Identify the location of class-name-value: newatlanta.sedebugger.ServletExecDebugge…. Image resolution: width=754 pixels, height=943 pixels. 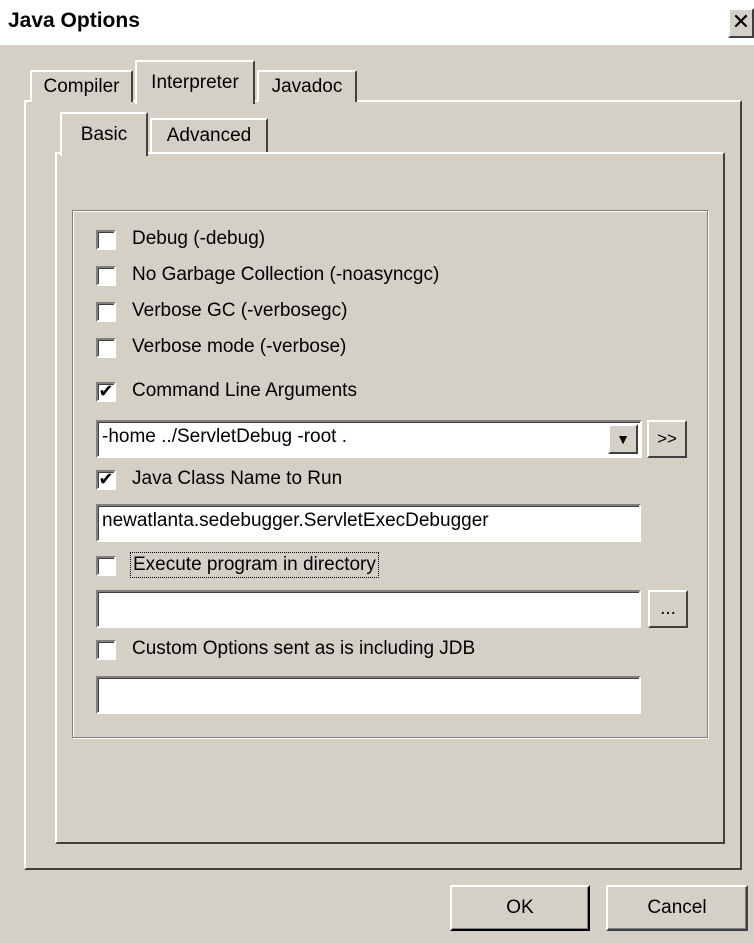
(295, 520).